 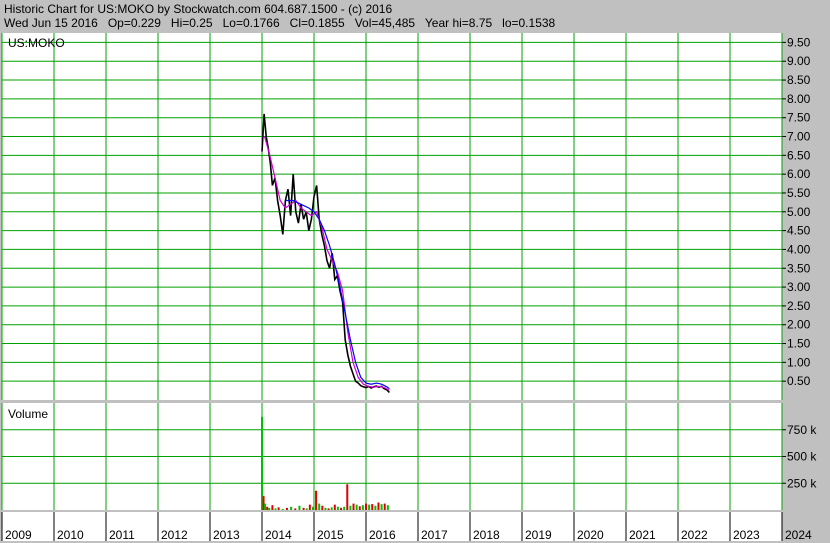 What do you see at coordinates (802, 430) in the screenshot?
I see `volume-y-tick-label: 750 k` at bounding box center [802, 430].